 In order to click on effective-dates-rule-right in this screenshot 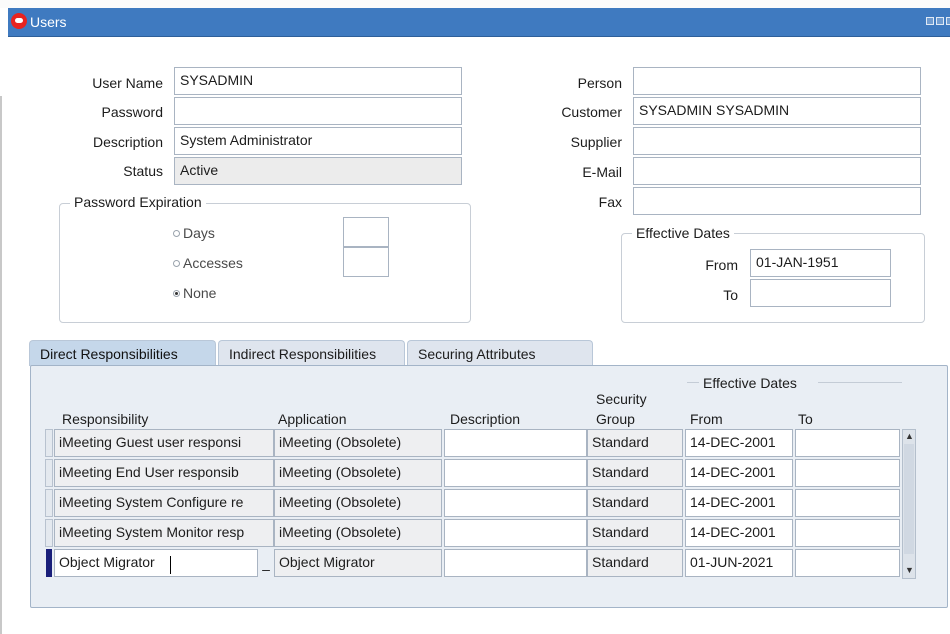, I will do `click(860, 382)`.